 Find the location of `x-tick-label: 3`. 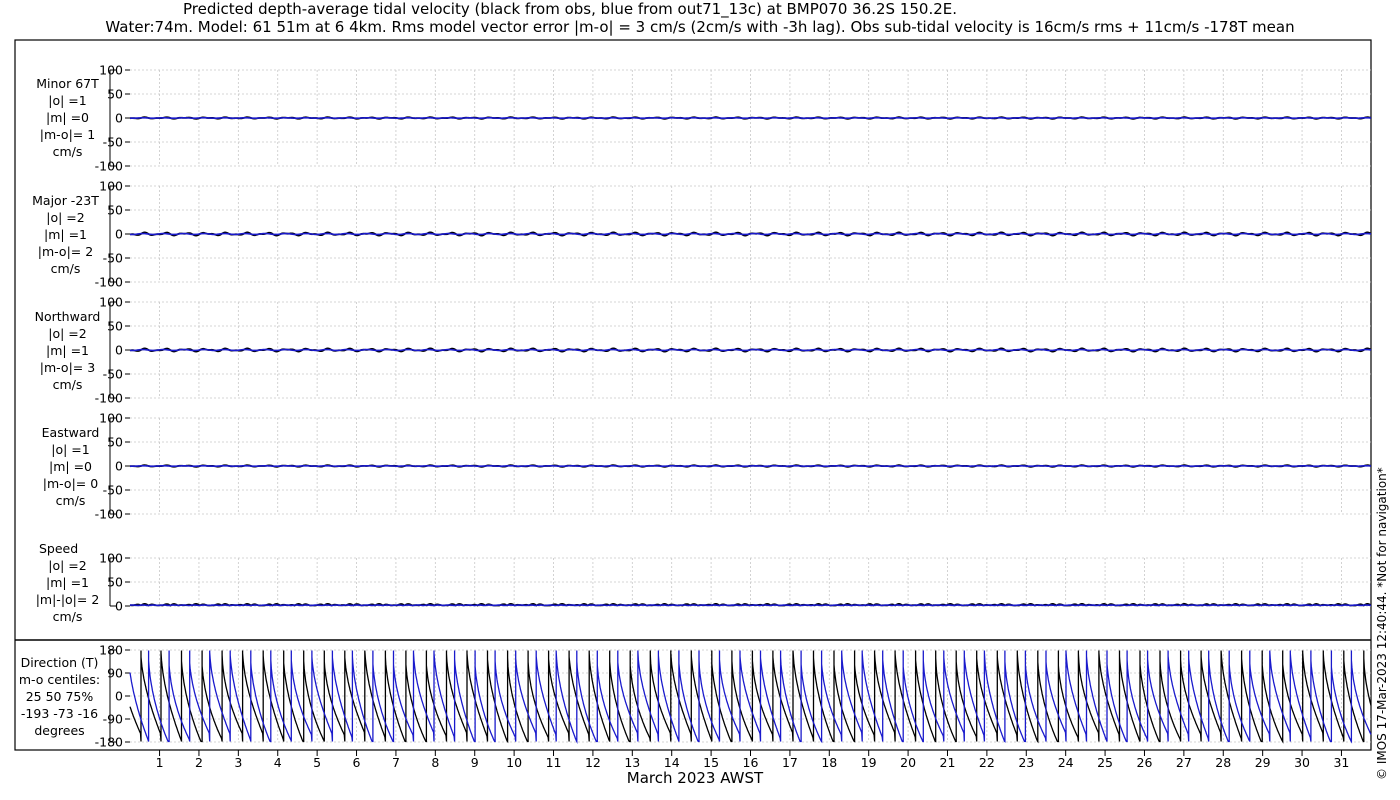

x-tick-label: 3 is located at coordinates (238, 762).